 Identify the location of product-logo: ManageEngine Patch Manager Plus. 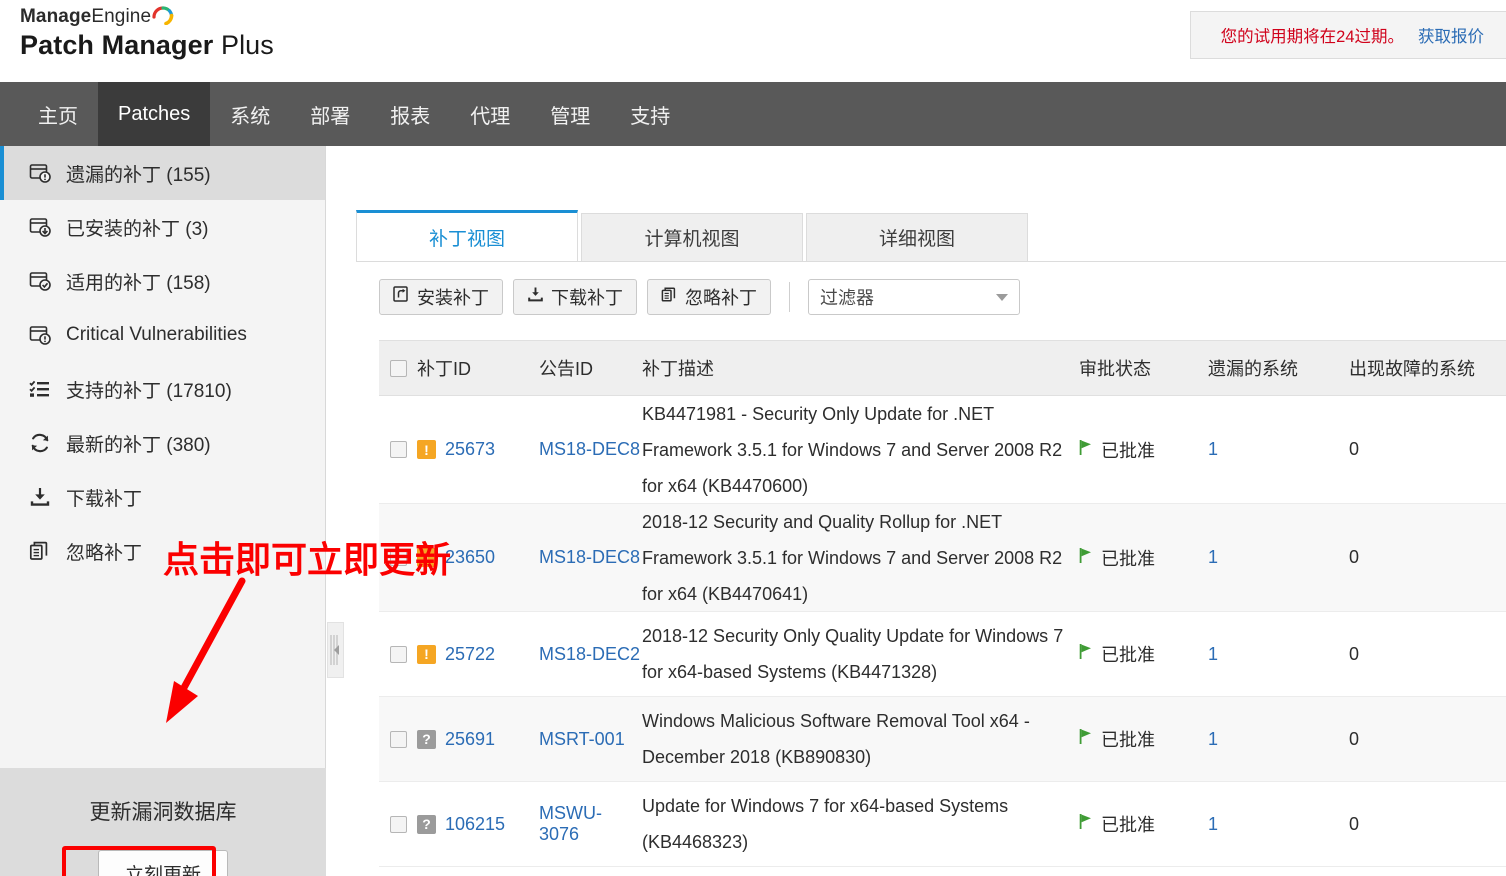
(147, 34).